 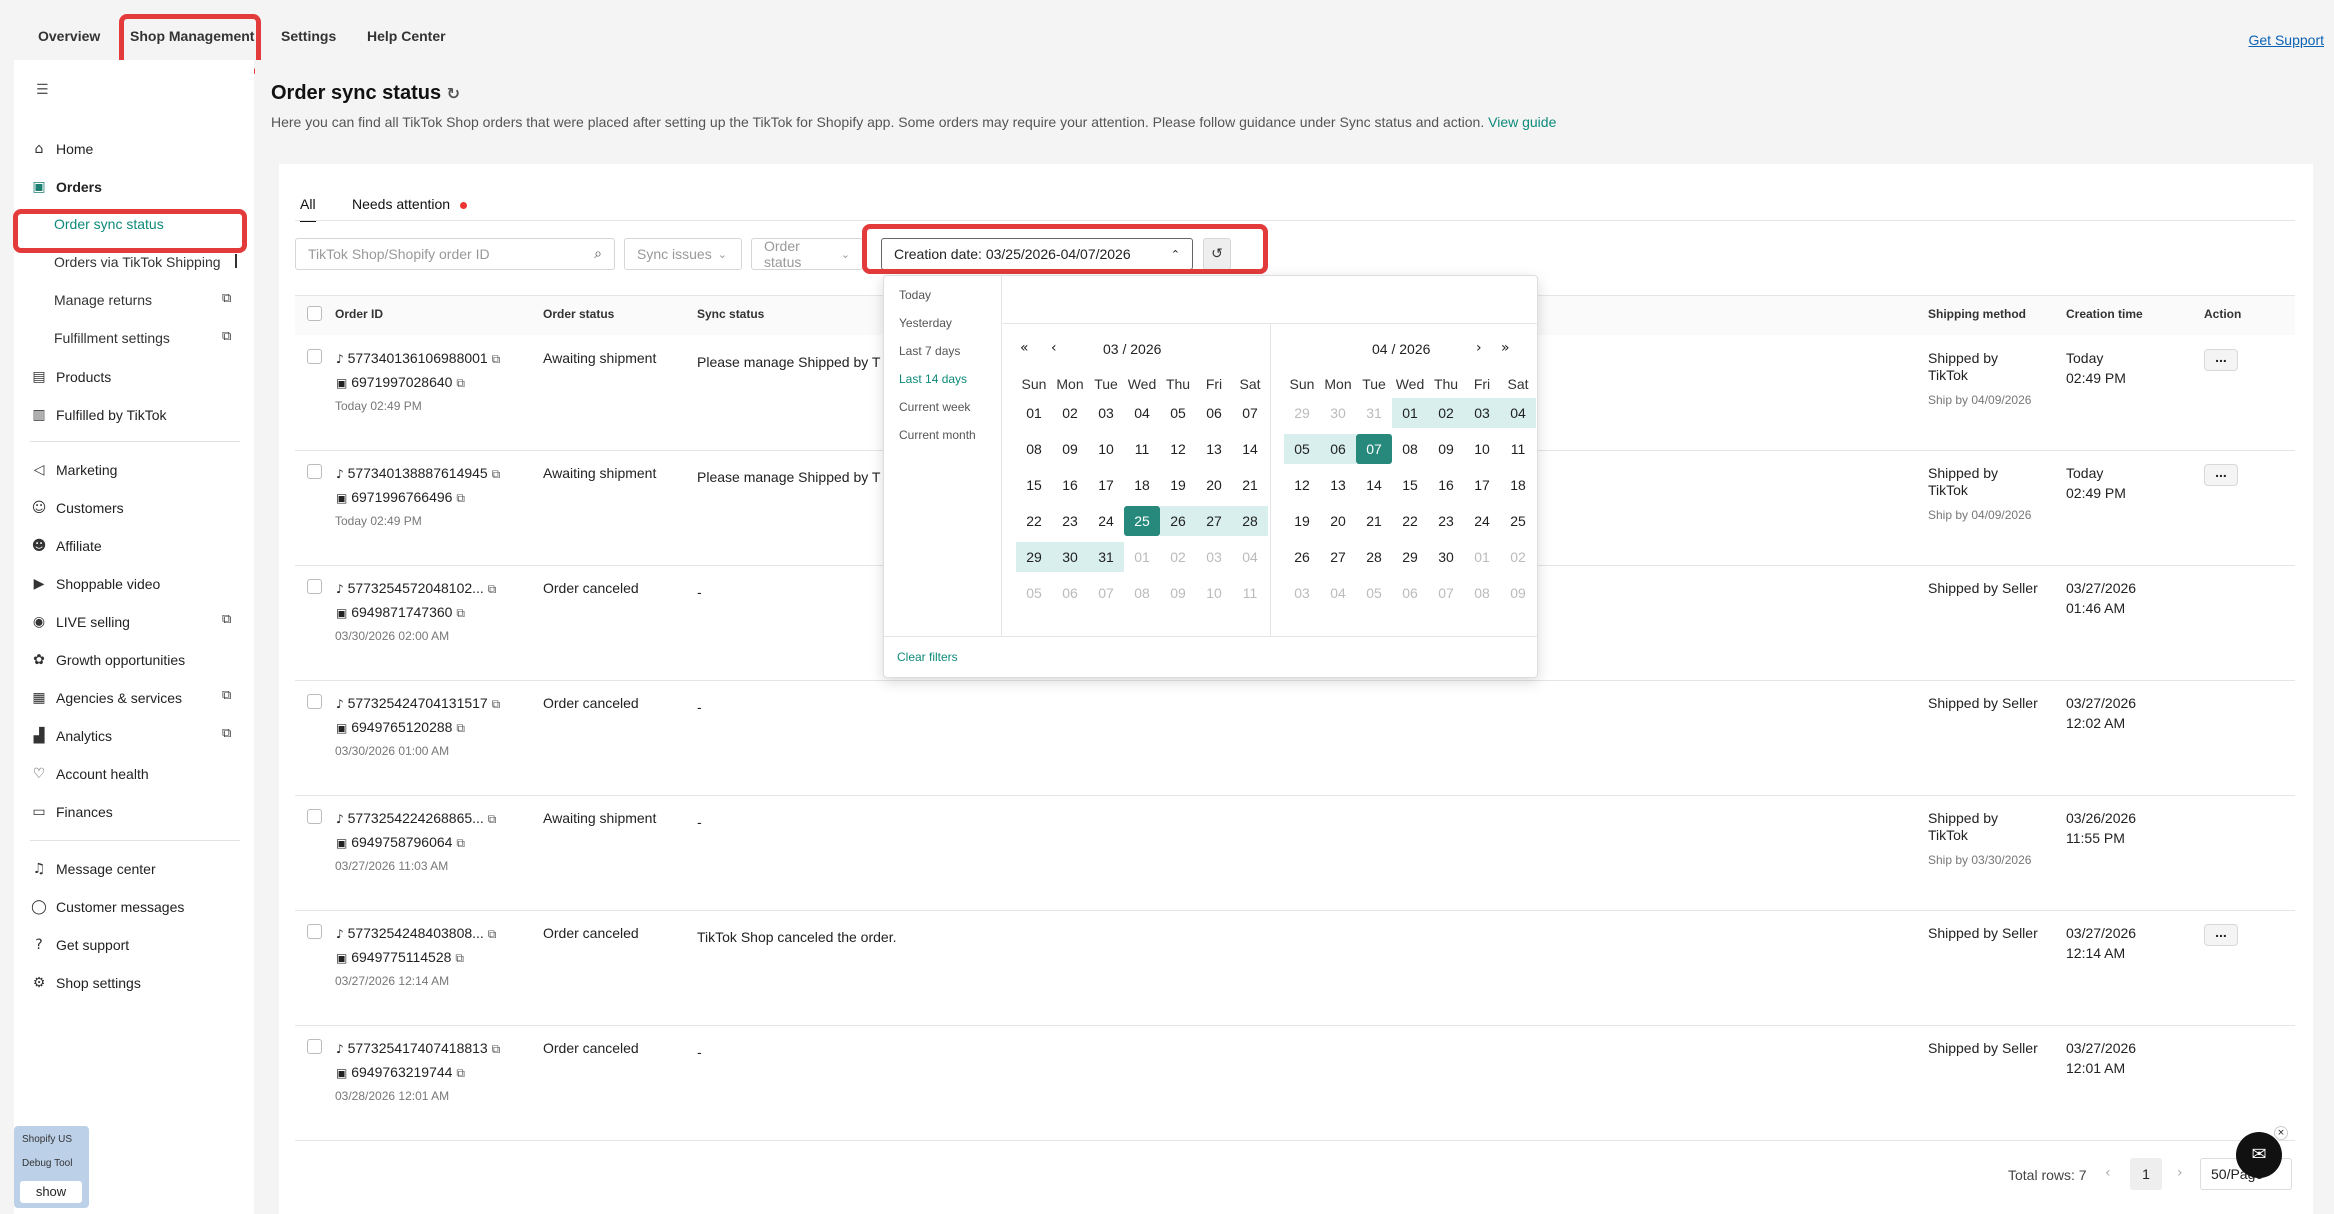 What do you see at coordinates (598, 254) in the screenshot?
I see `search-icon: ⌕` at bounding box center [598, 254].